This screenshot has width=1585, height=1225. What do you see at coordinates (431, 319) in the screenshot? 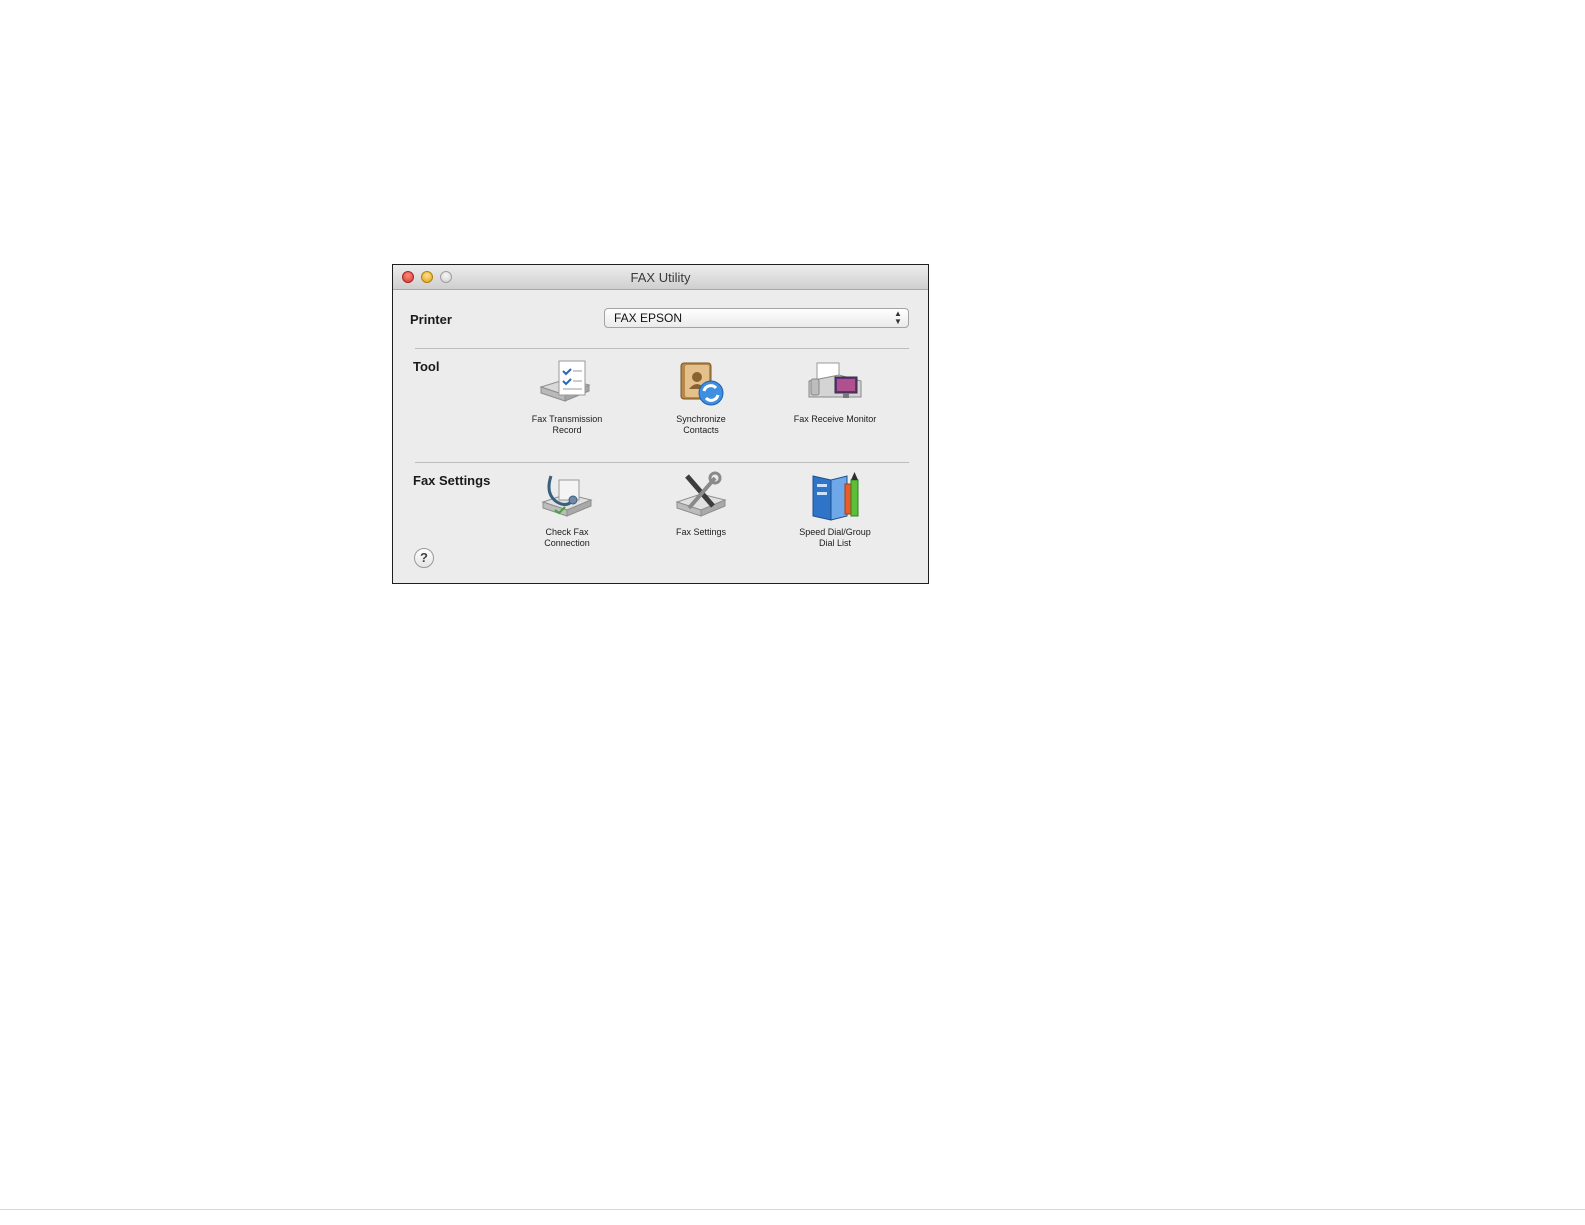
I see `printer-label: Printer` at bounding box center [431, 319].